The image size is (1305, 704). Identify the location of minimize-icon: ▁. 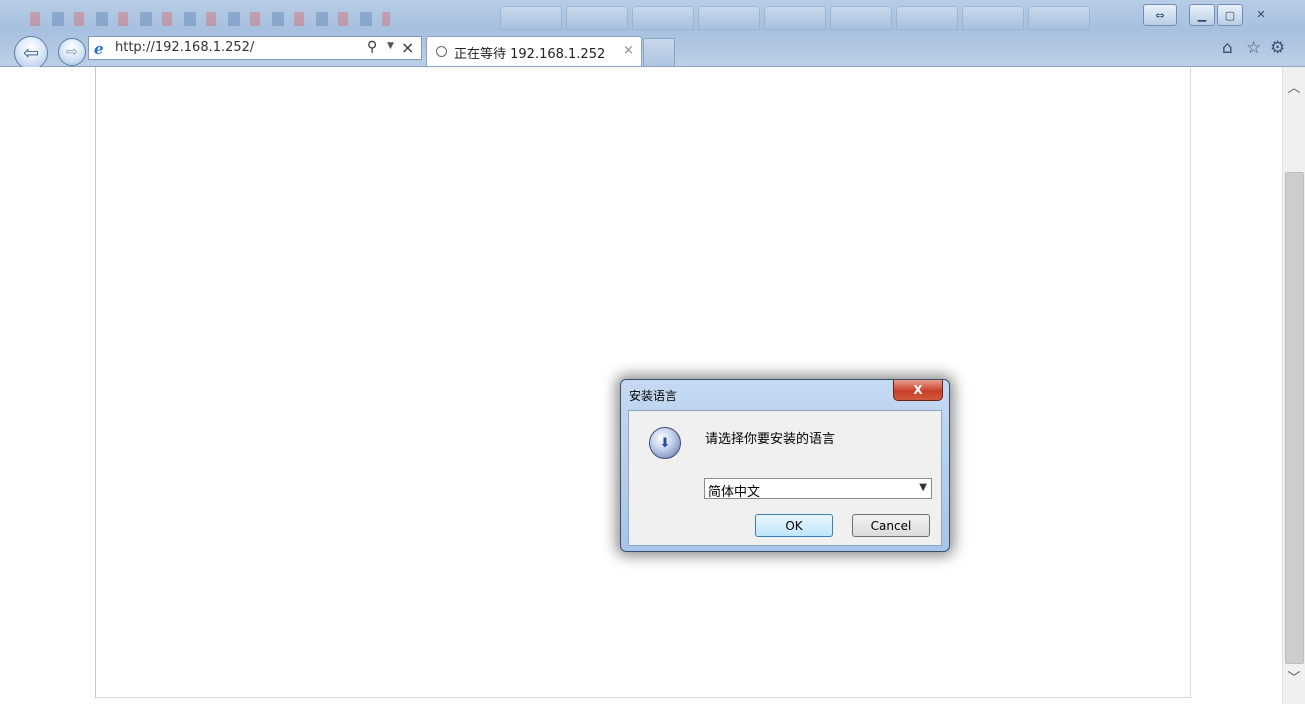
(1202, 15).